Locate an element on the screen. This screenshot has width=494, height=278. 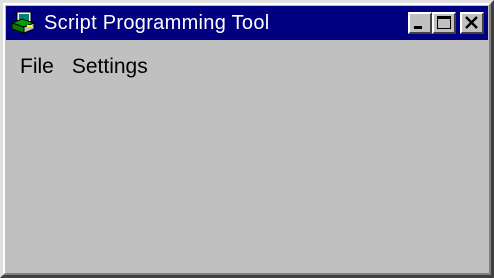
close-icon is located at coordinates (471, 22).